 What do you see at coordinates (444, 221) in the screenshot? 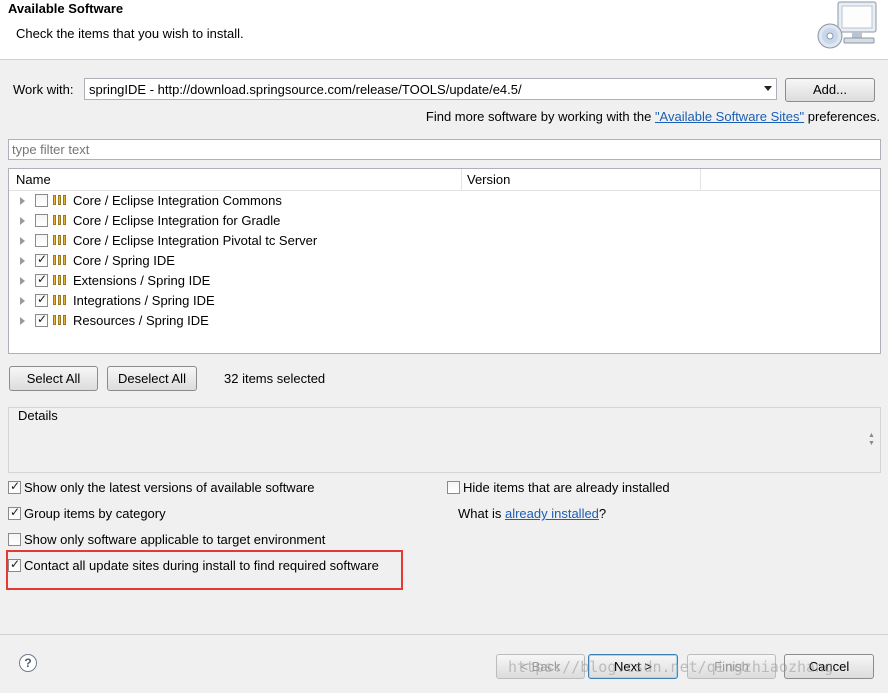
I see `tree-row: Core / Eclipse Integration for Gradle` at bounding box center [444, 221].